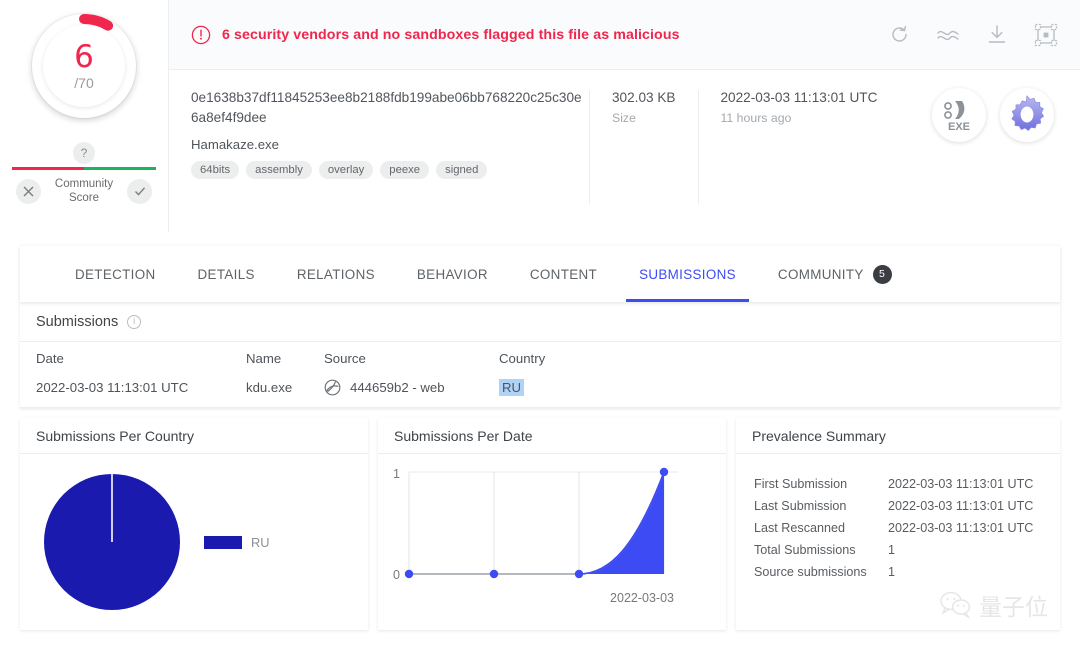  I want to click on prevalence-row: First Submission 2022-03-03 11:13:01 UTC, so click(893, 484).